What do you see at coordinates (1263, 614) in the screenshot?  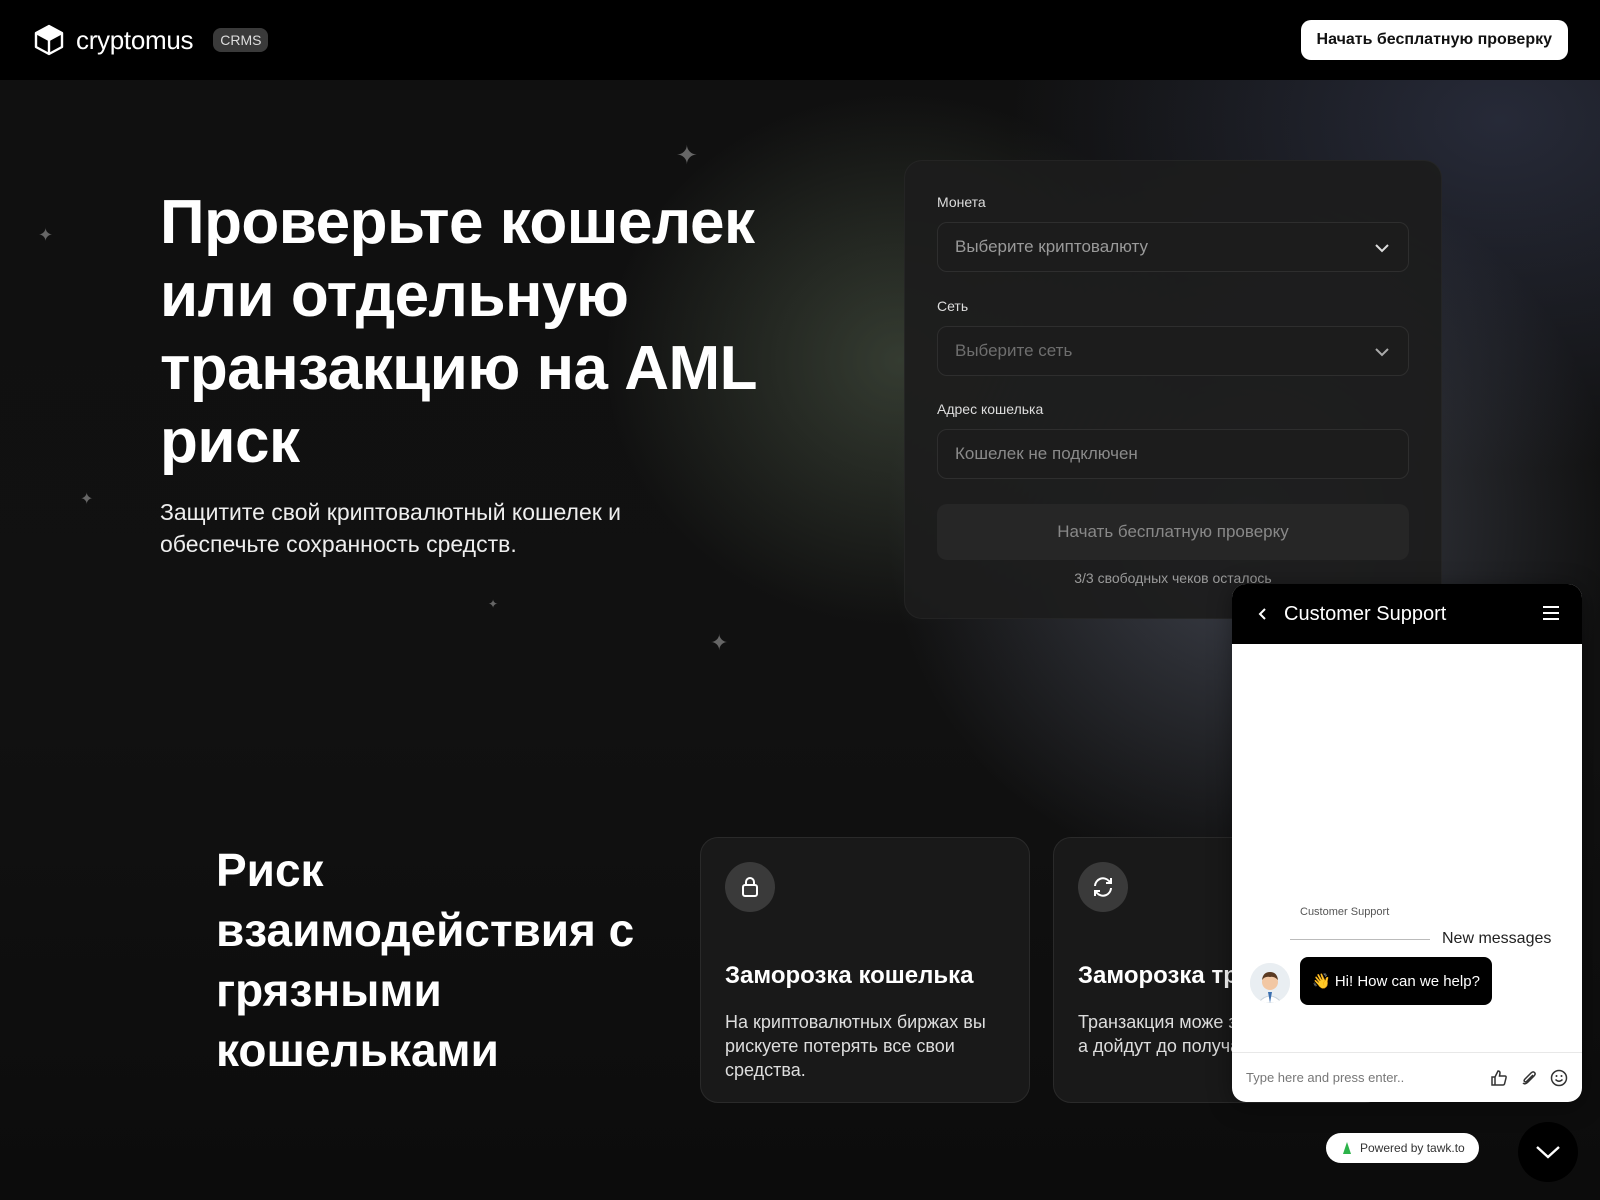 I see `back-arrow-icon` at bounding box center [1263, 614].